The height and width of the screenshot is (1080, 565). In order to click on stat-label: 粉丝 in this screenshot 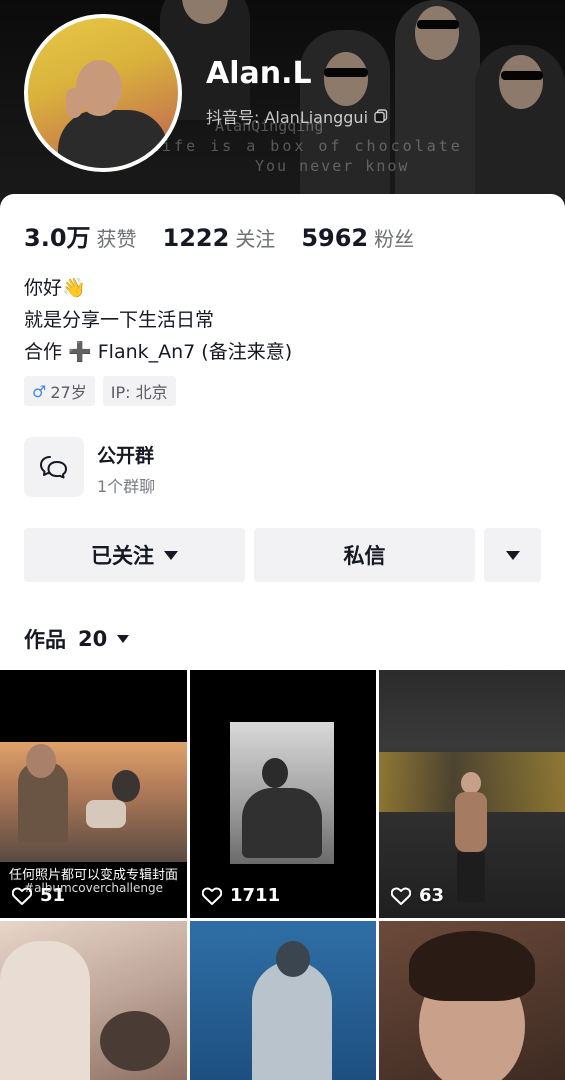, I will do `click(394, 239)`.